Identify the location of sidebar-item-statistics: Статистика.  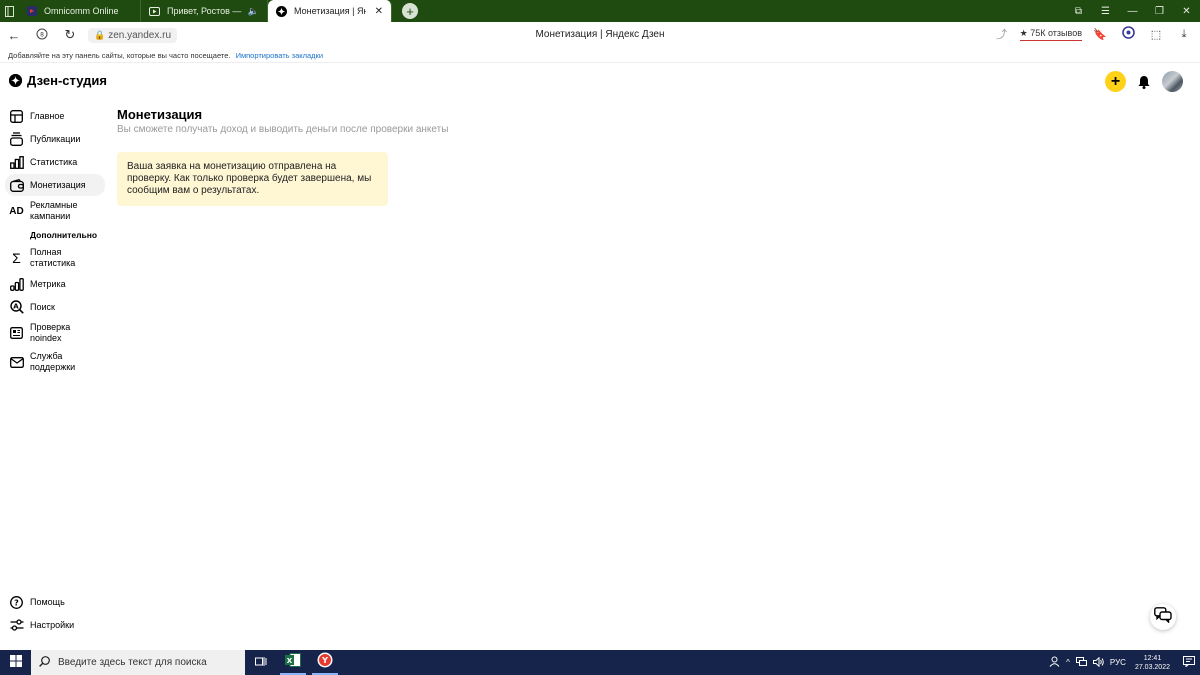
(55, 162).